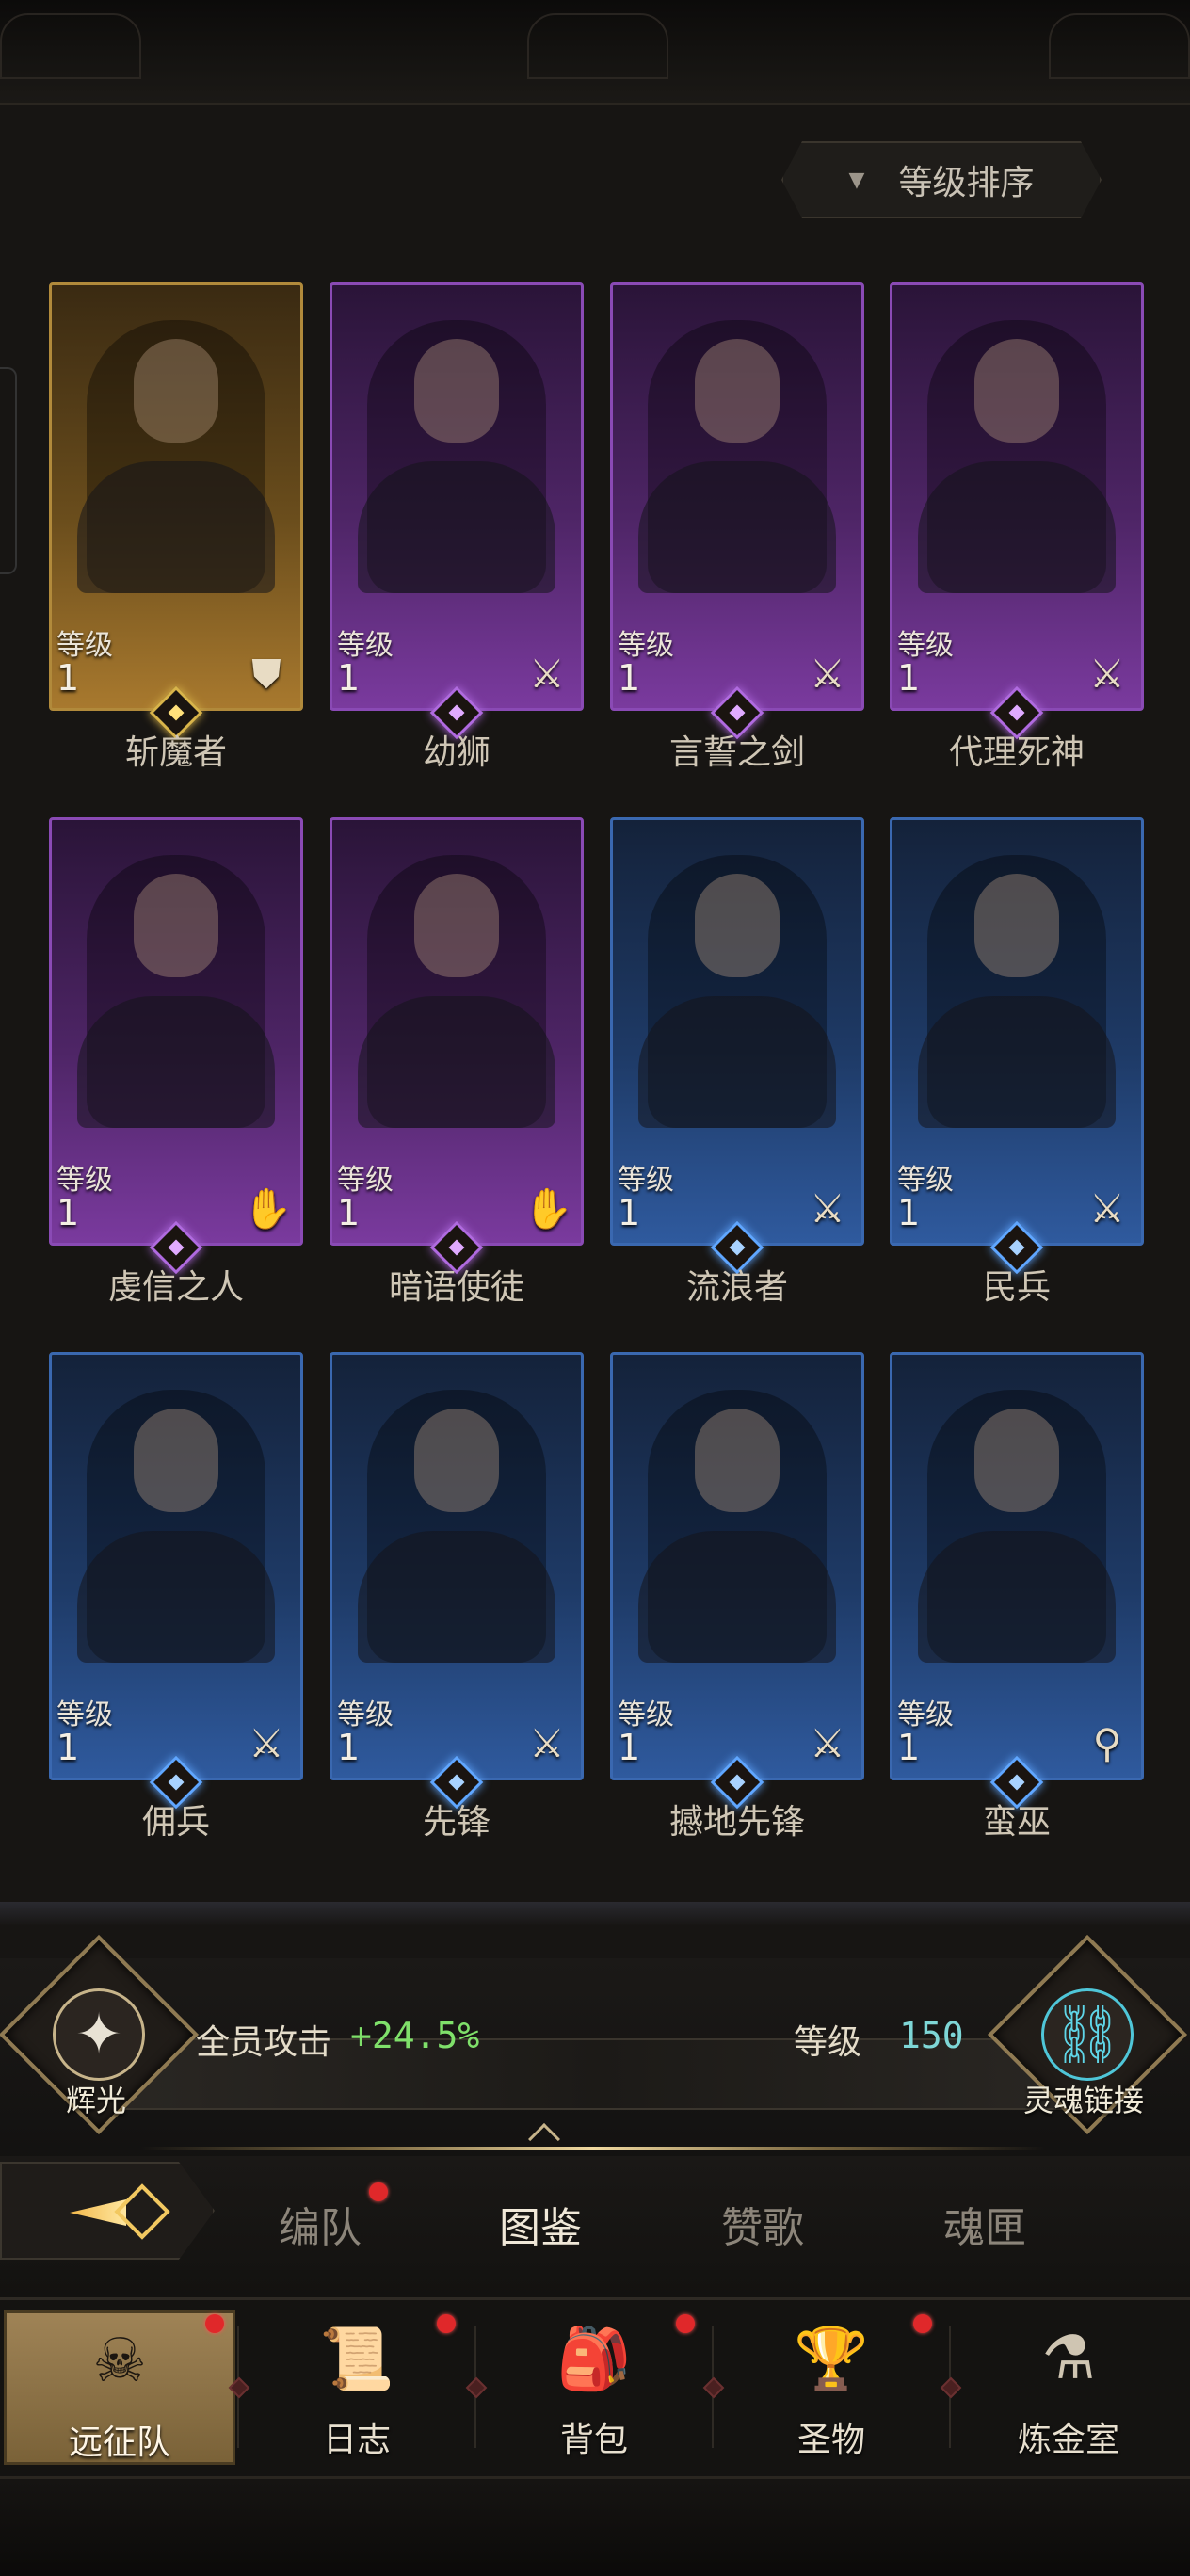  I want to click on hero-card: 等级 1 ✋ 暗语使徒, so click(457, 1062).